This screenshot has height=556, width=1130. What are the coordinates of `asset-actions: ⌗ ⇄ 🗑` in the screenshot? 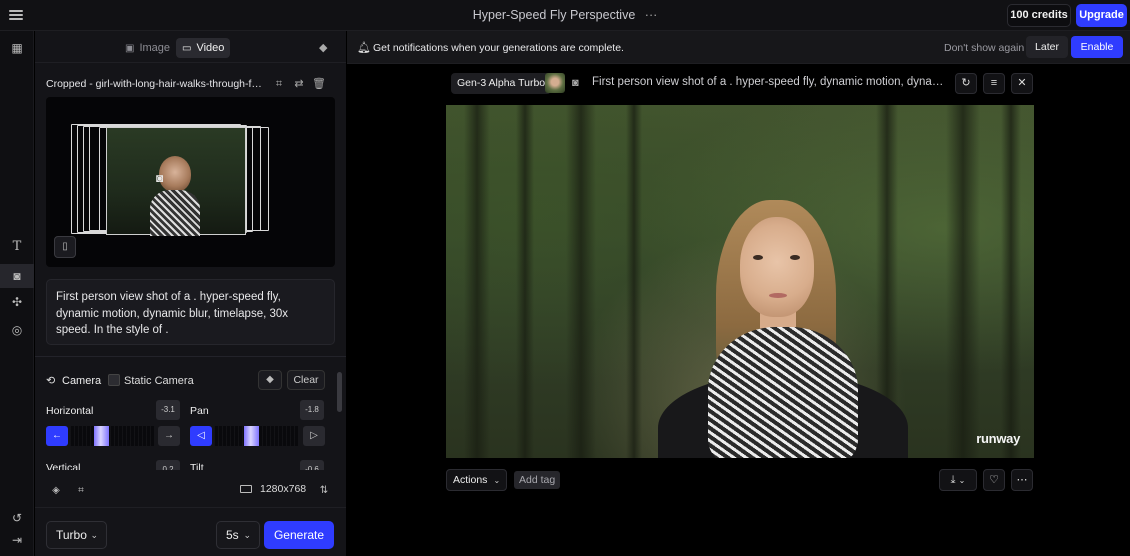 It's located at (301, 84).